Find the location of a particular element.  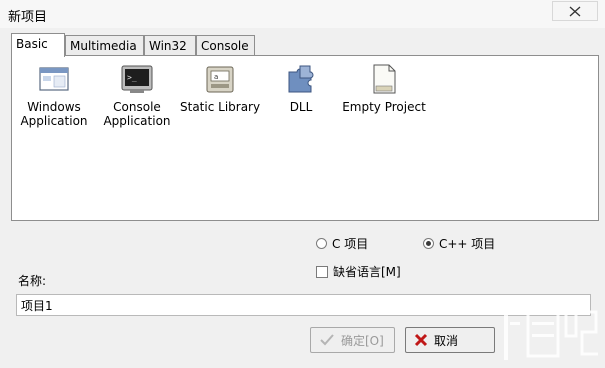

window-title: 新项目 is located at coordinates (28, 17).